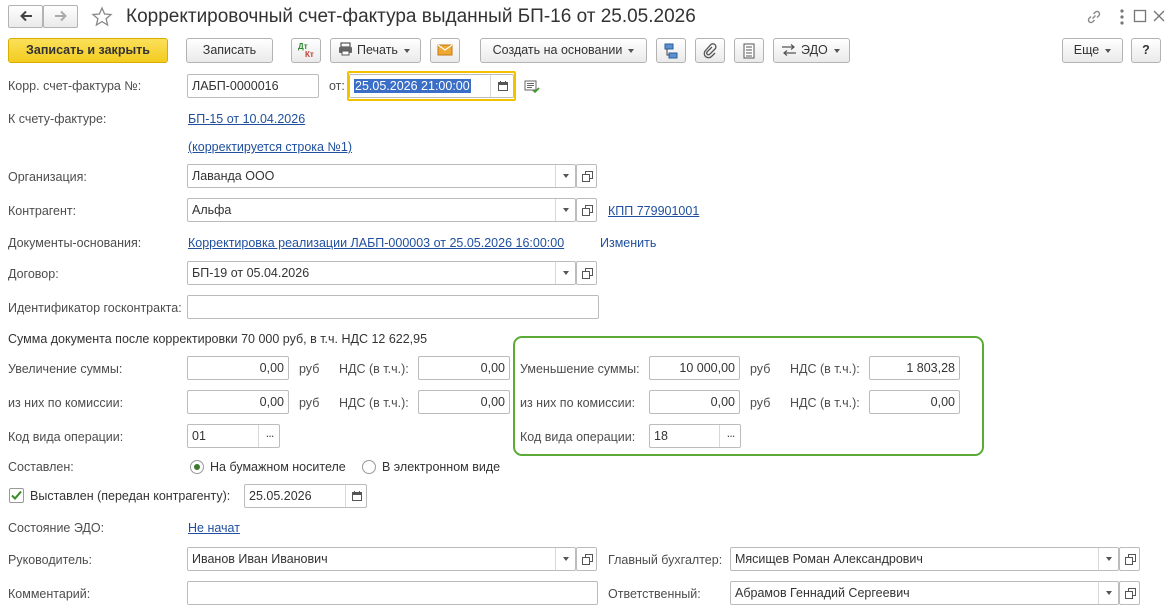 Image resolution: width=1169 pixels, height=614 pixels. Describe the element at coordinates (56, 528) in the screenshot. I see `edo-state-label: Состояние ЭДО:` at that location.